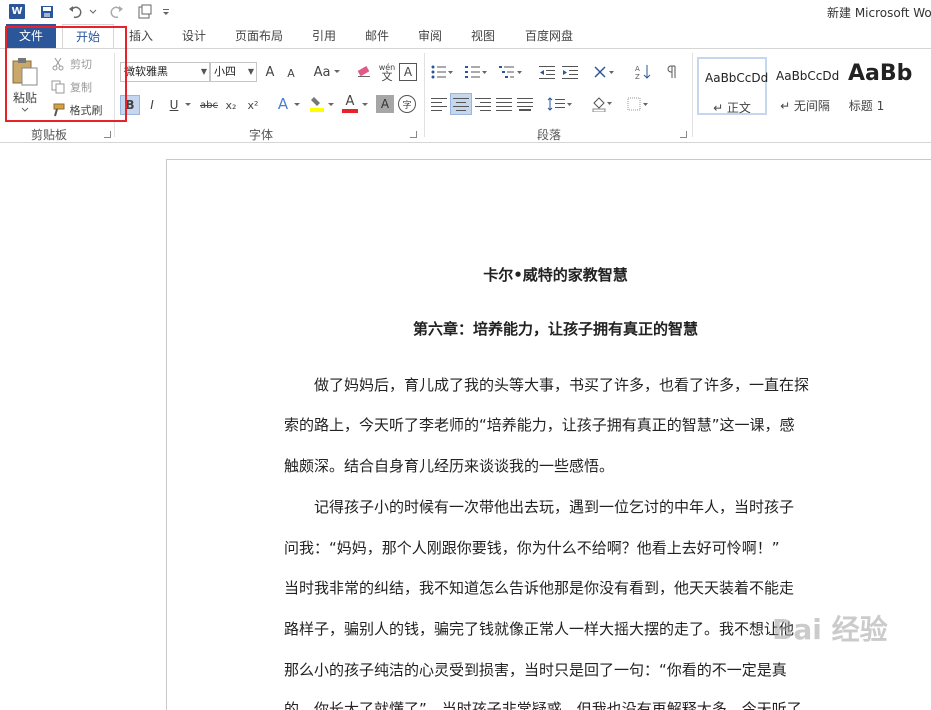 Image resolution: width=931 pixels, height=710 pixels. What do you see at coordinates (476, 72) in the screenshot?
I see `numbering-icon` at bounding box center [476, 72].